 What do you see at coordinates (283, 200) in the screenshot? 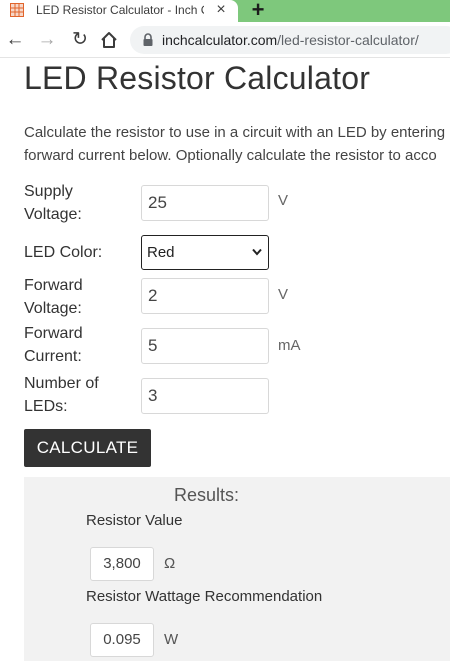
I see `supply-voltage-unit: V` at bounding box center [283, 200].